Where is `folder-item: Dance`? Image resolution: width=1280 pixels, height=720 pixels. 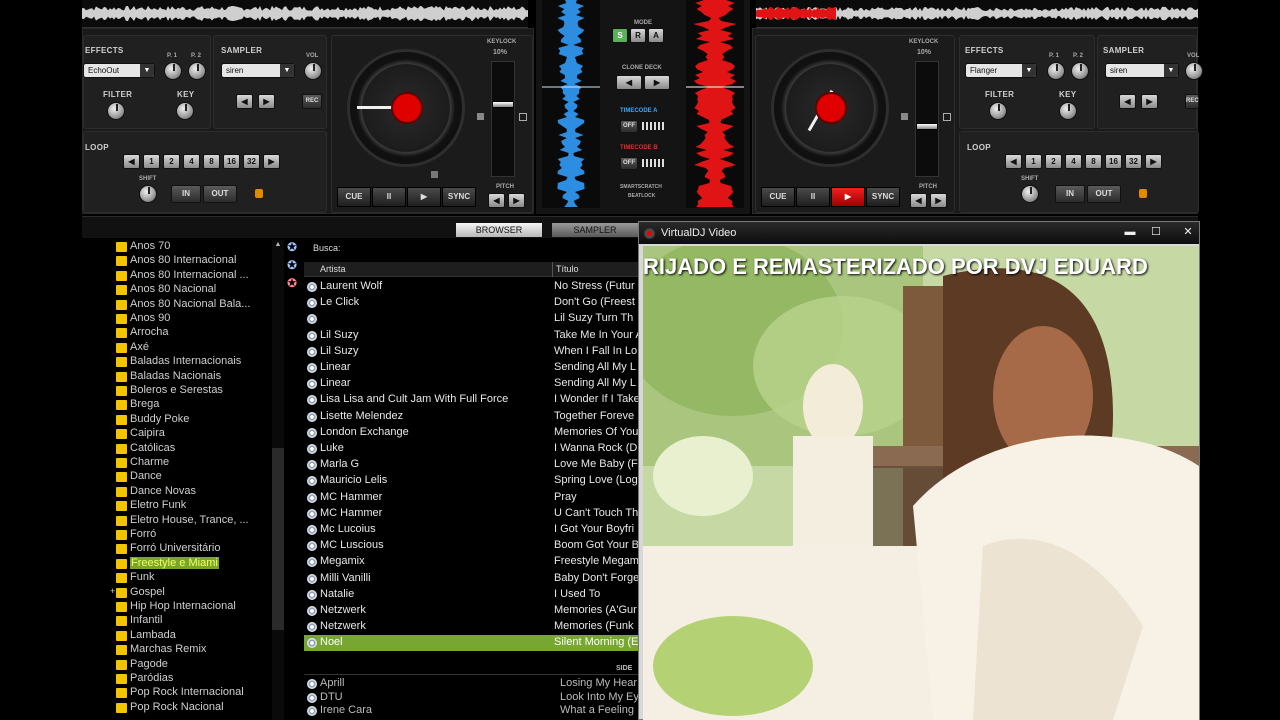 folder-item: Dance is located at coordinates (139, 477).